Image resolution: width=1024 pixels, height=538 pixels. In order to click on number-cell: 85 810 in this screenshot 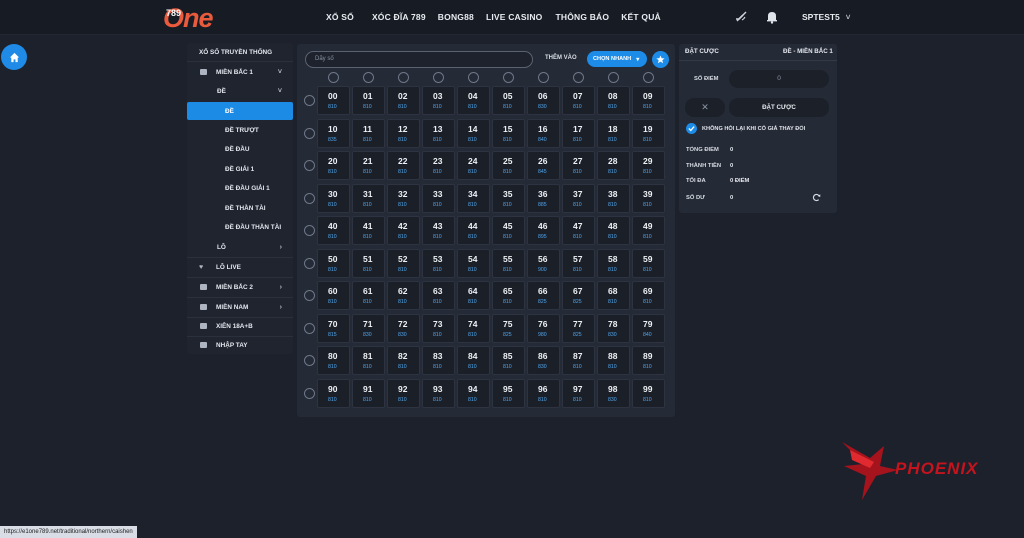, I will do `click(508, 360)`.